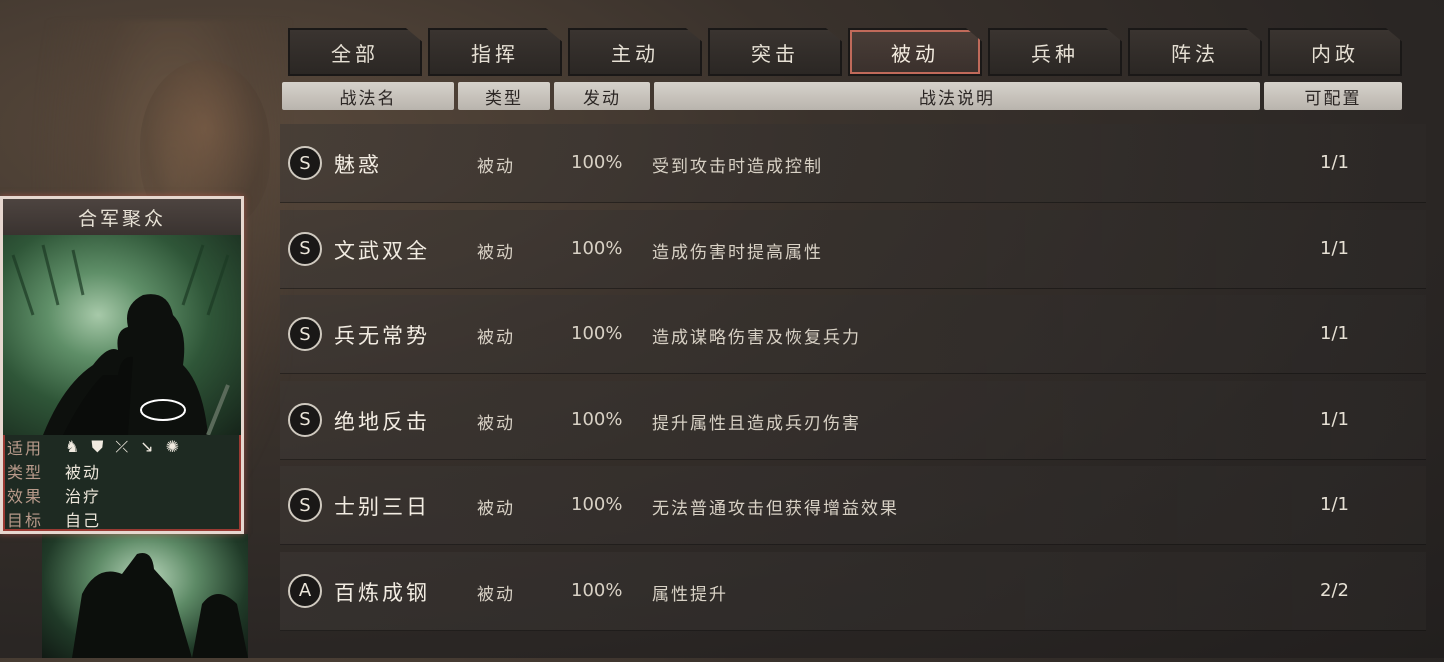 The height and width of the screenshot is (662, 1444). I want to click on tab-formation: 阵法, so click(1195, 52).